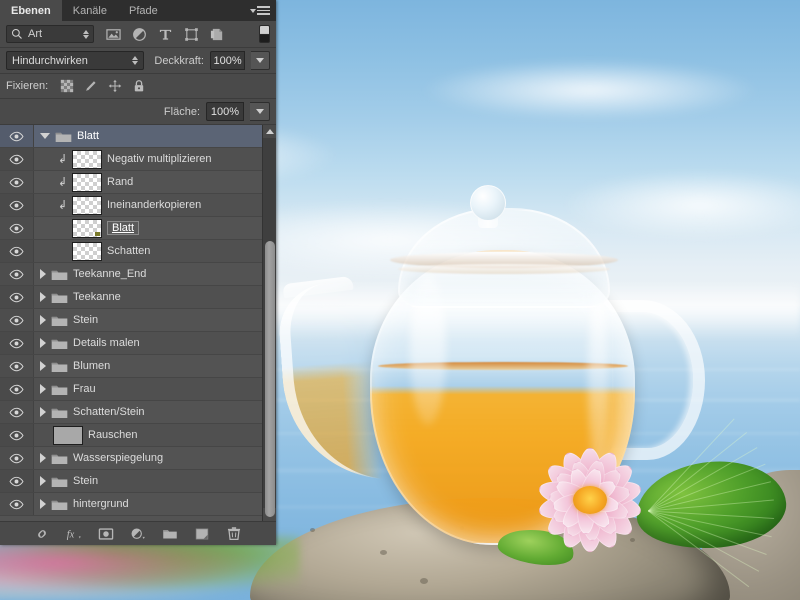 The height and width of the screenshot is (600, 800). I want to click on layer-row: Negativ multiplizieren, so click(131, 159).